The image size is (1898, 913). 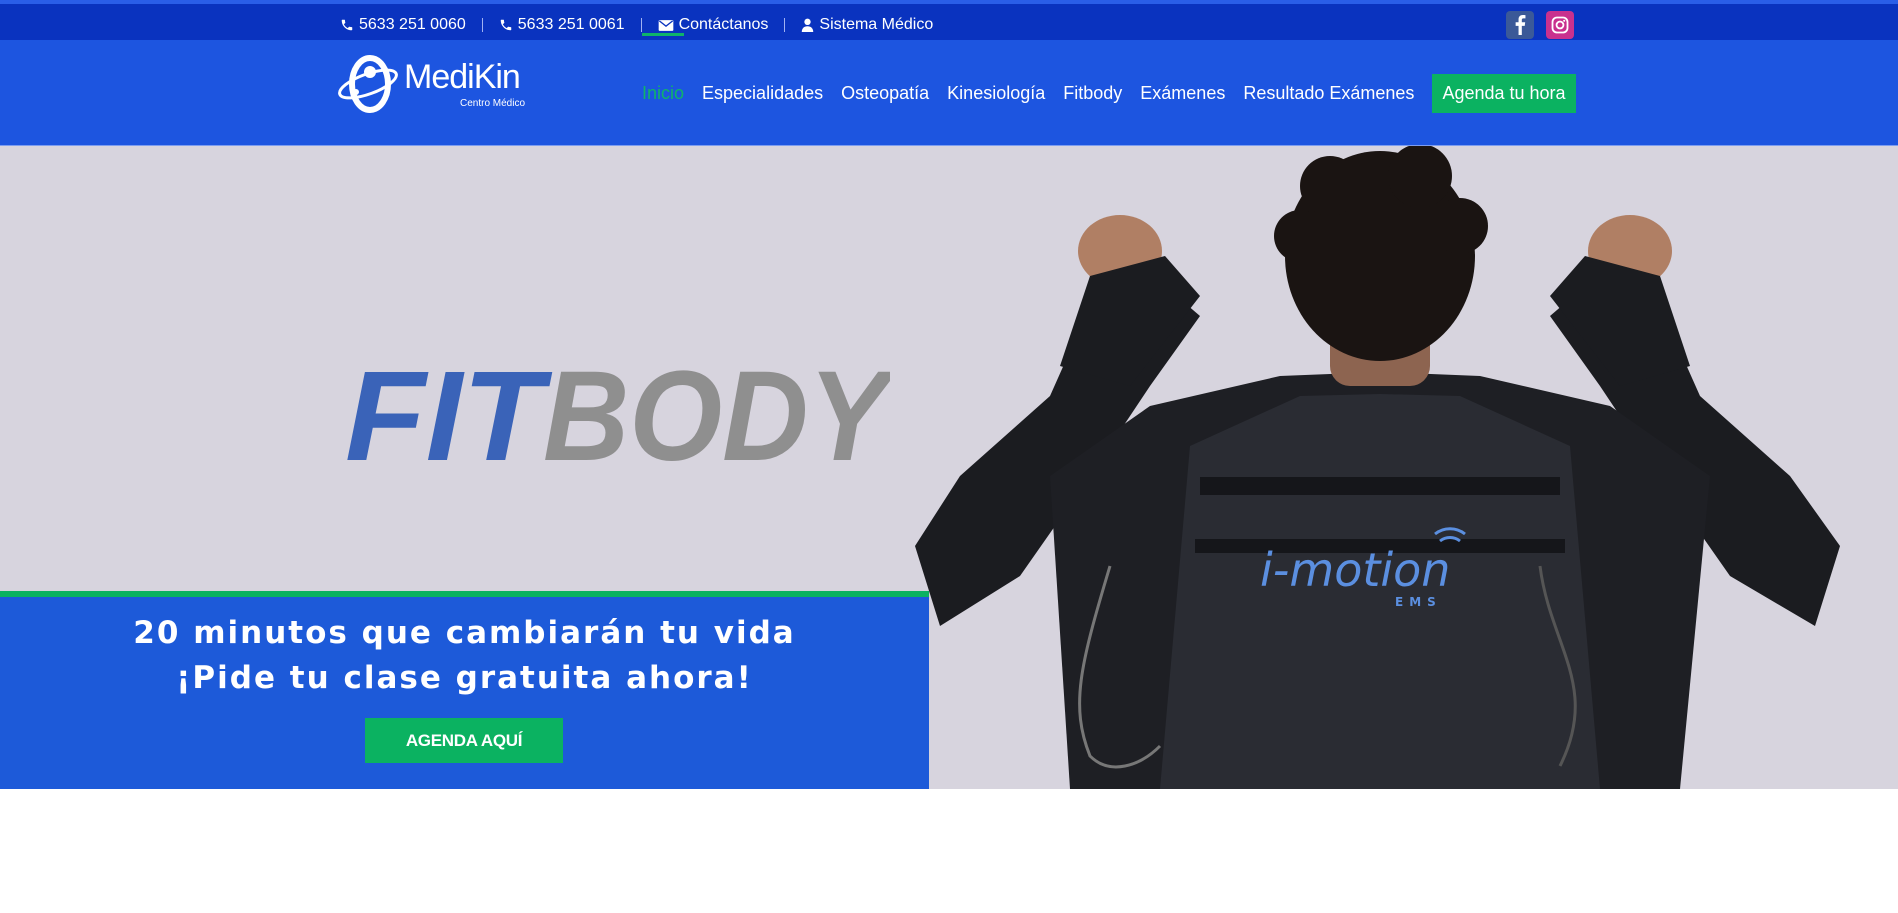 I want to click on nav-item-examenes: Exámenes, so click(x=1182, y=93).